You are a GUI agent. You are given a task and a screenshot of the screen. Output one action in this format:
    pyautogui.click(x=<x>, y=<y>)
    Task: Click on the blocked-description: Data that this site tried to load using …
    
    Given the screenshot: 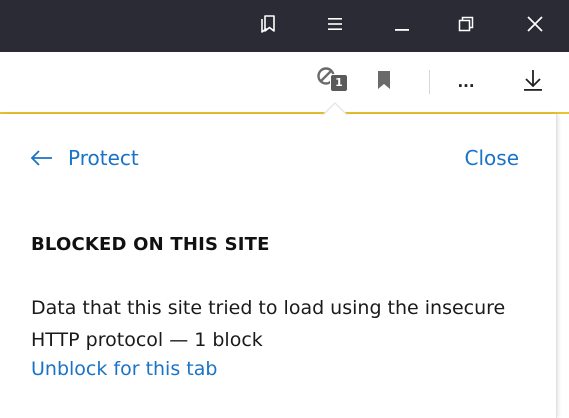 What is the action you would take?
    pyautogui.click(x=268, y=324)
    